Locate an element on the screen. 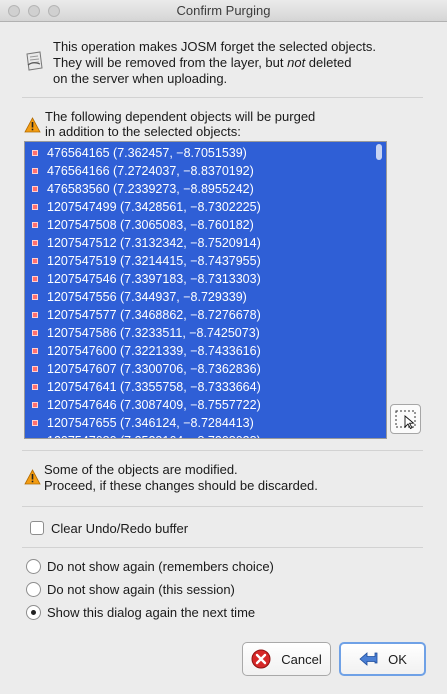 The image size is (447, 694). cancel-icon is located at coordinates (261, 659).